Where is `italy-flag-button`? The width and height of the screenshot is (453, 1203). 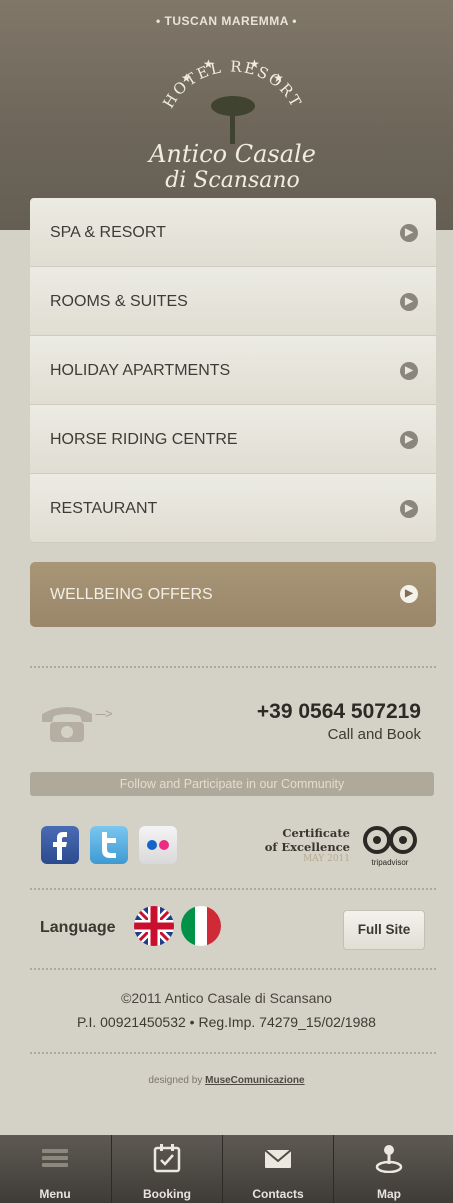
italy-flag-button is located at coordinates (201, 926).